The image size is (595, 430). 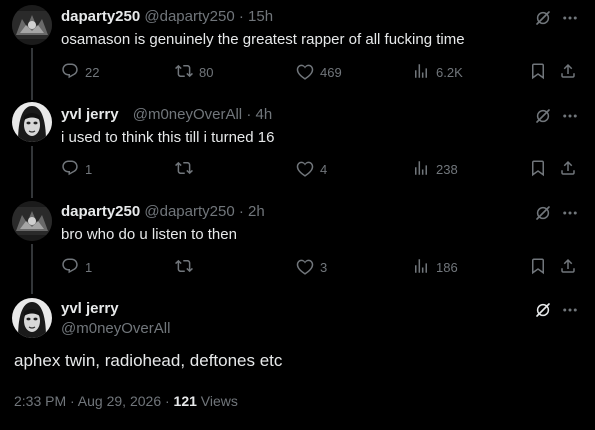 I want to click on action-bar: 1 4 238, so click(x=323, y=169).